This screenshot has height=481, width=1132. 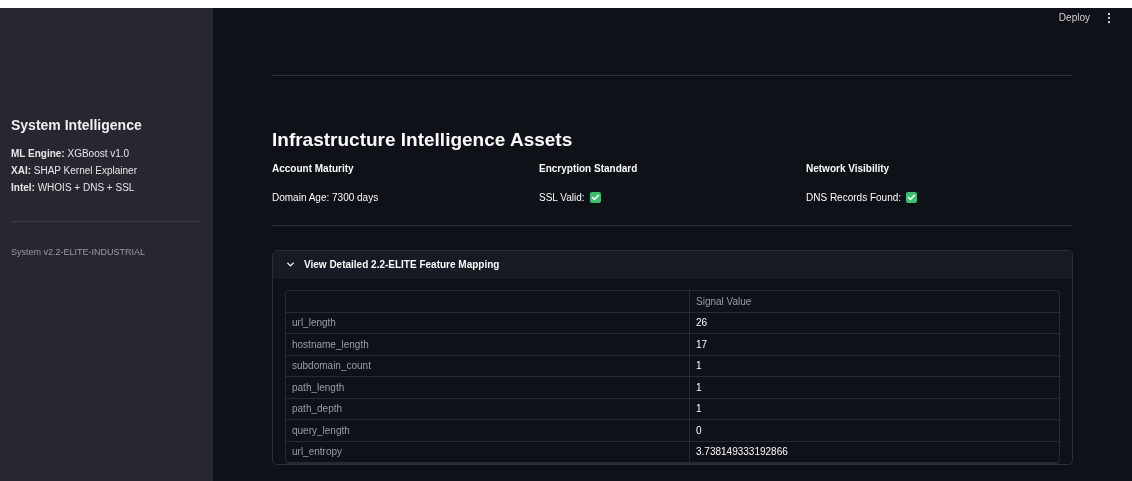 What do you see at coordinates (874, 345) in the screenshot?
I see `table-cell: 17` at bounding box center [874, 345].